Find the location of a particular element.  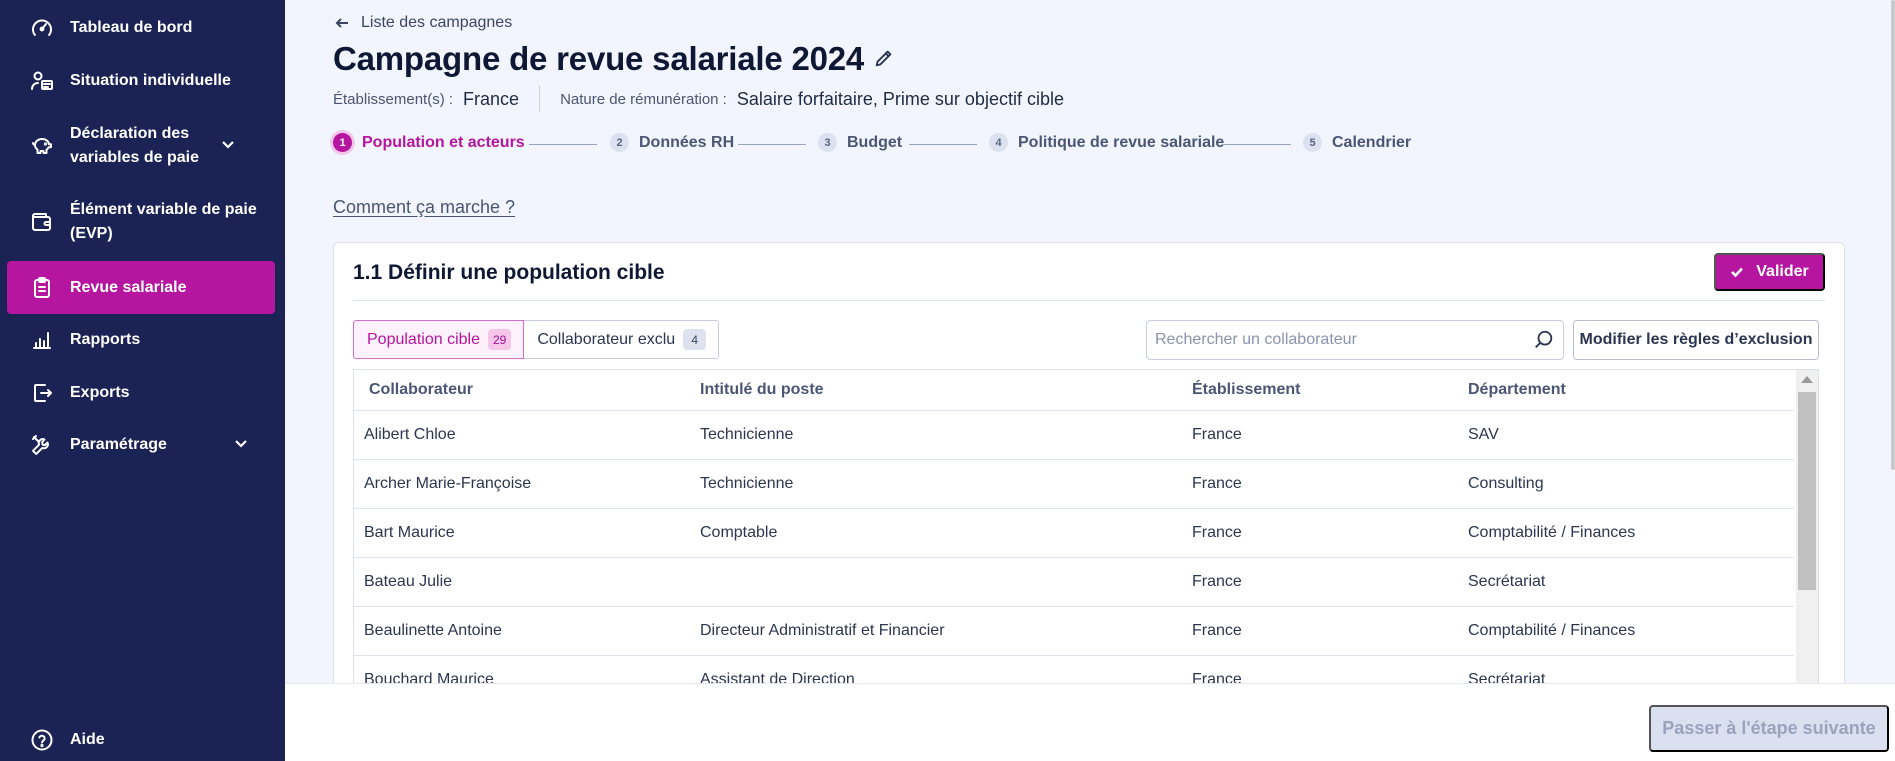

step-donnees-rh: 2 Données RH is located at coordinates (672, 142).